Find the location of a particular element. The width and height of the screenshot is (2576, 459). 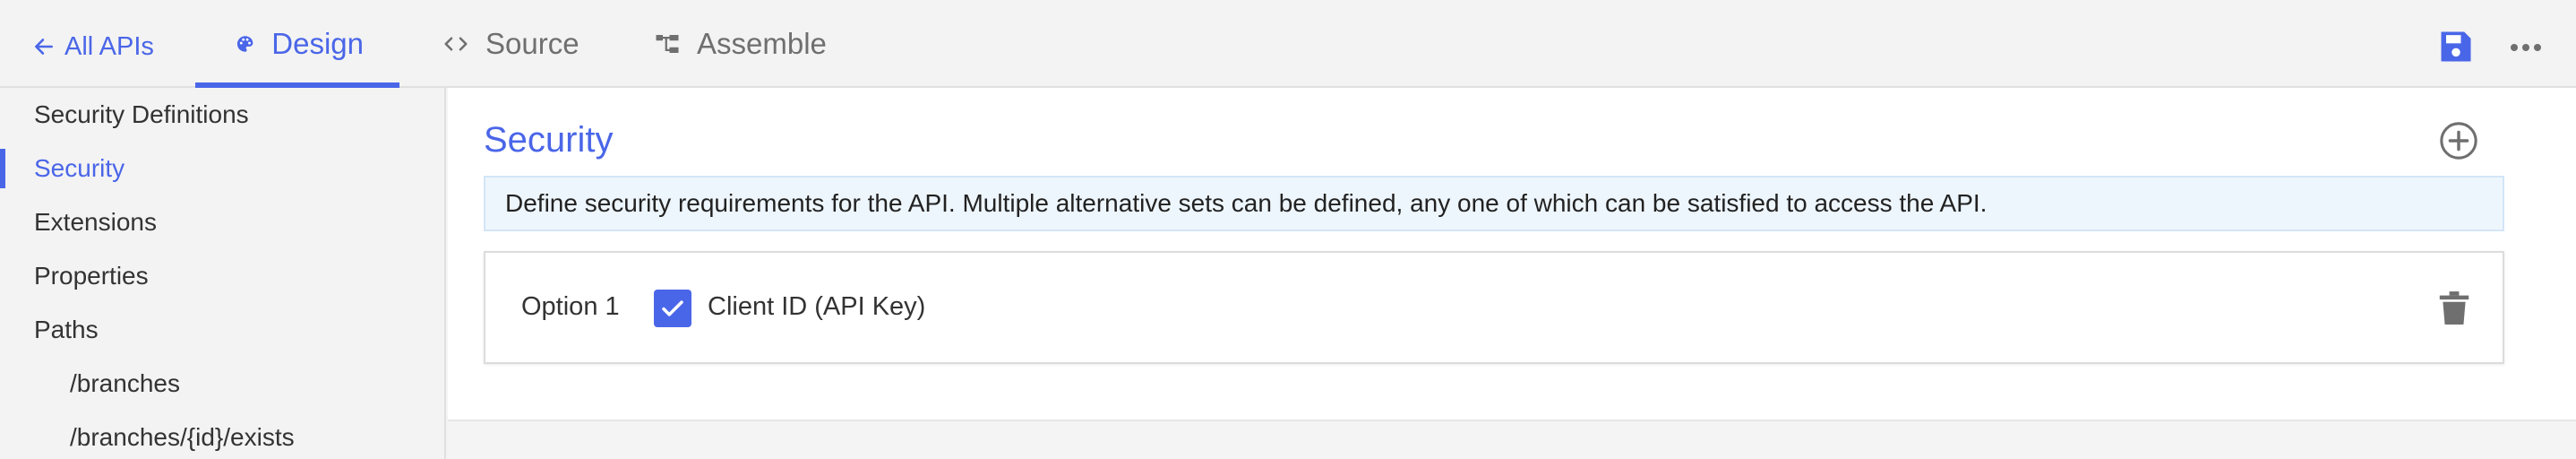

save-icon is located at coordinates (2456, 47).